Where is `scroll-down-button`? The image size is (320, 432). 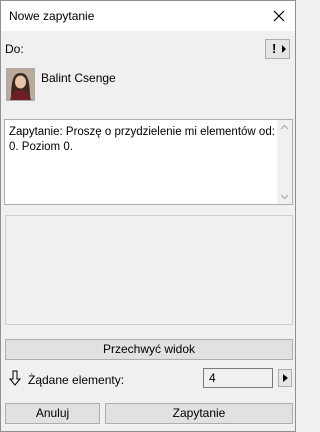
scroll-down-button is located at coordinates (284, 196).